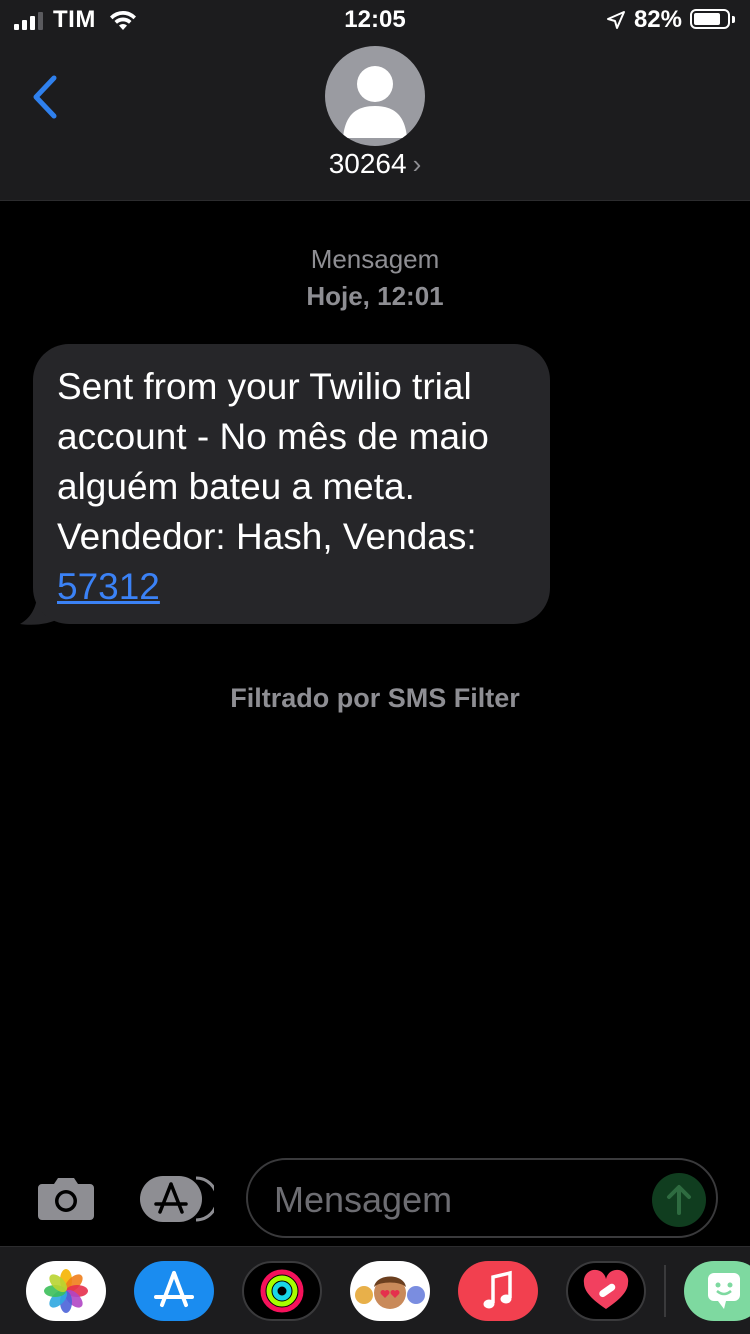  Describe the element at coordinates (375, 259) in the screenshot. I see `message-type-label: Mensagem` at that location.